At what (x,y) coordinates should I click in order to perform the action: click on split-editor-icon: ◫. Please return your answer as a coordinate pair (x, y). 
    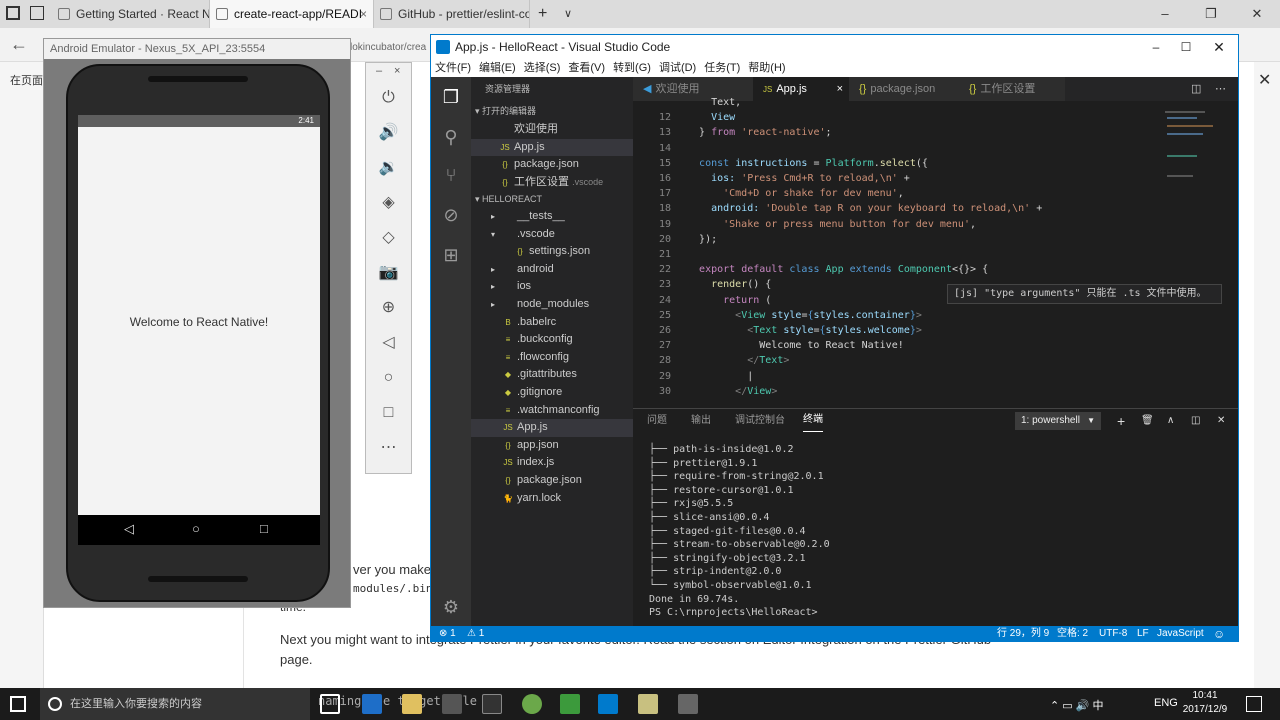
    Looking at the image, I should click on (1196, 89).